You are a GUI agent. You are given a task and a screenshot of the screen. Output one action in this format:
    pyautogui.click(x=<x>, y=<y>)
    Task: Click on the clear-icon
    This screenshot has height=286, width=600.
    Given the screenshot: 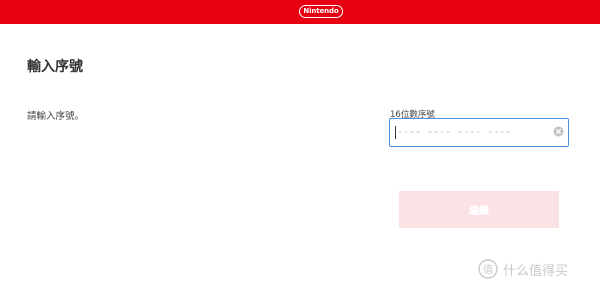 What is the action you would take?
    pyautogui.click(x=558, y=131)
    